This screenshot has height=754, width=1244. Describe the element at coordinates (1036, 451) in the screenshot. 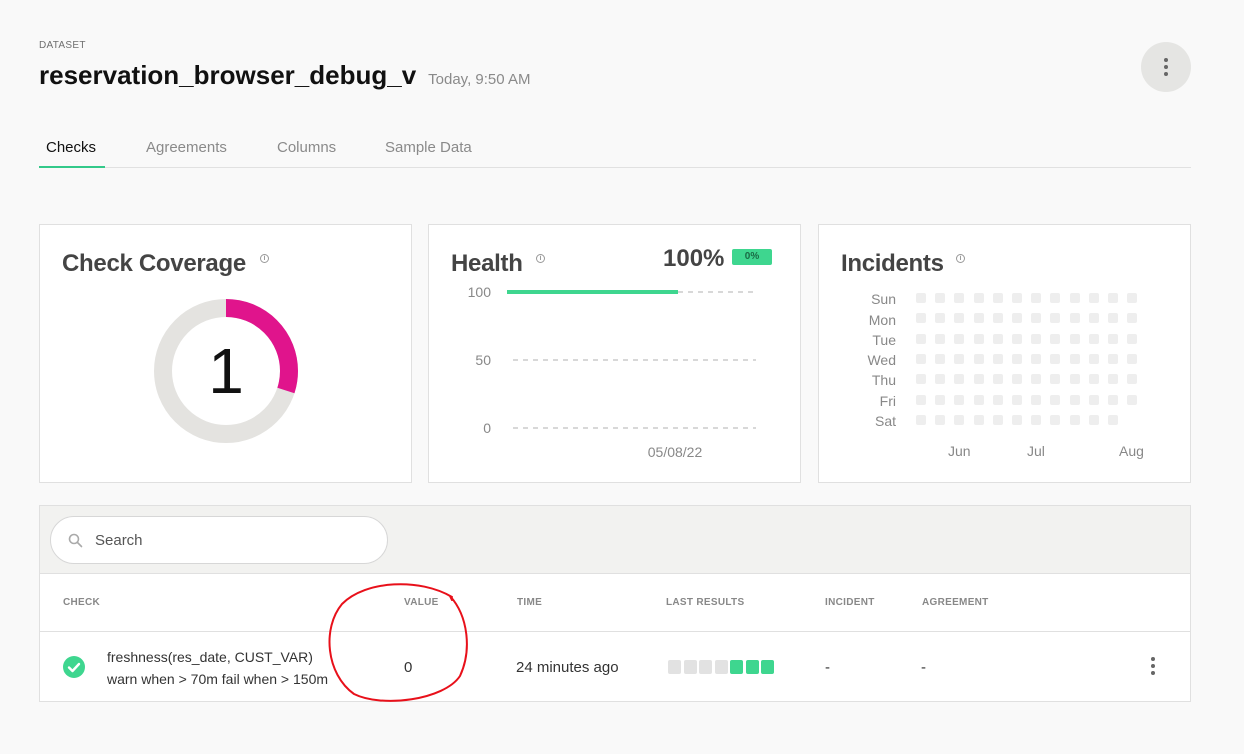

I see `month-label: Jul` at that location.